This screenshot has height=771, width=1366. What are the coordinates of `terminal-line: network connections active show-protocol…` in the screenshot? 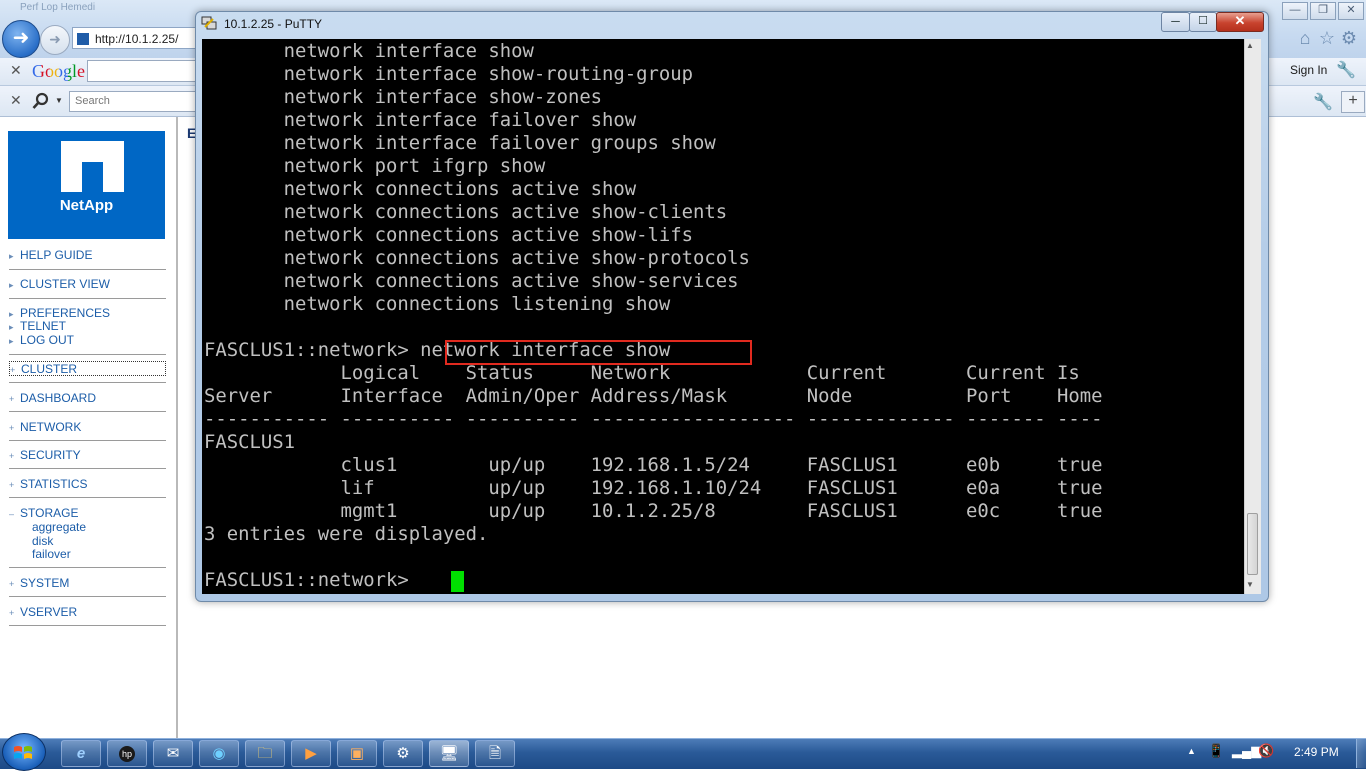 It's located at (477, 258).